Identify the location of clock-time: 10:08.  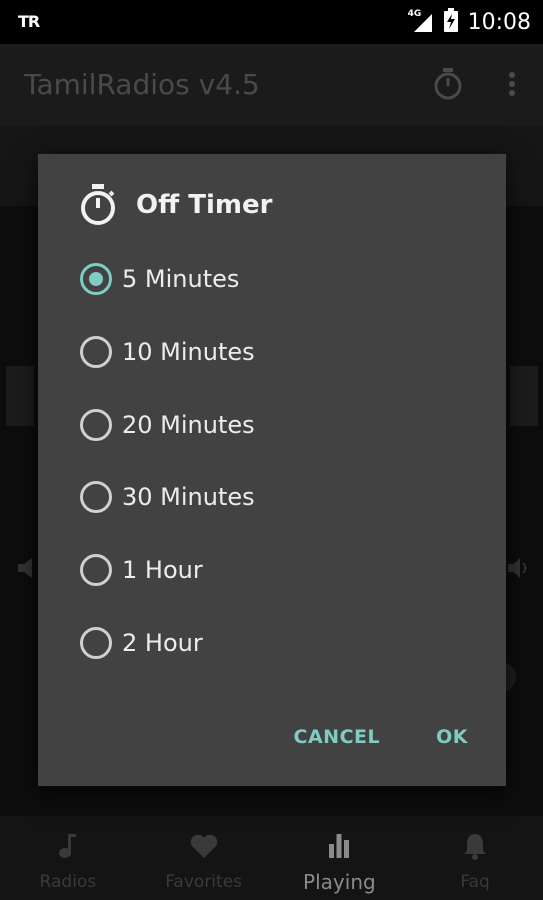
(499, 22).